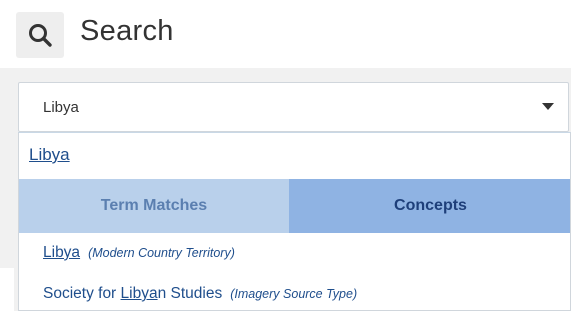  I want to click on select-value: Libya, so click(61, 107).